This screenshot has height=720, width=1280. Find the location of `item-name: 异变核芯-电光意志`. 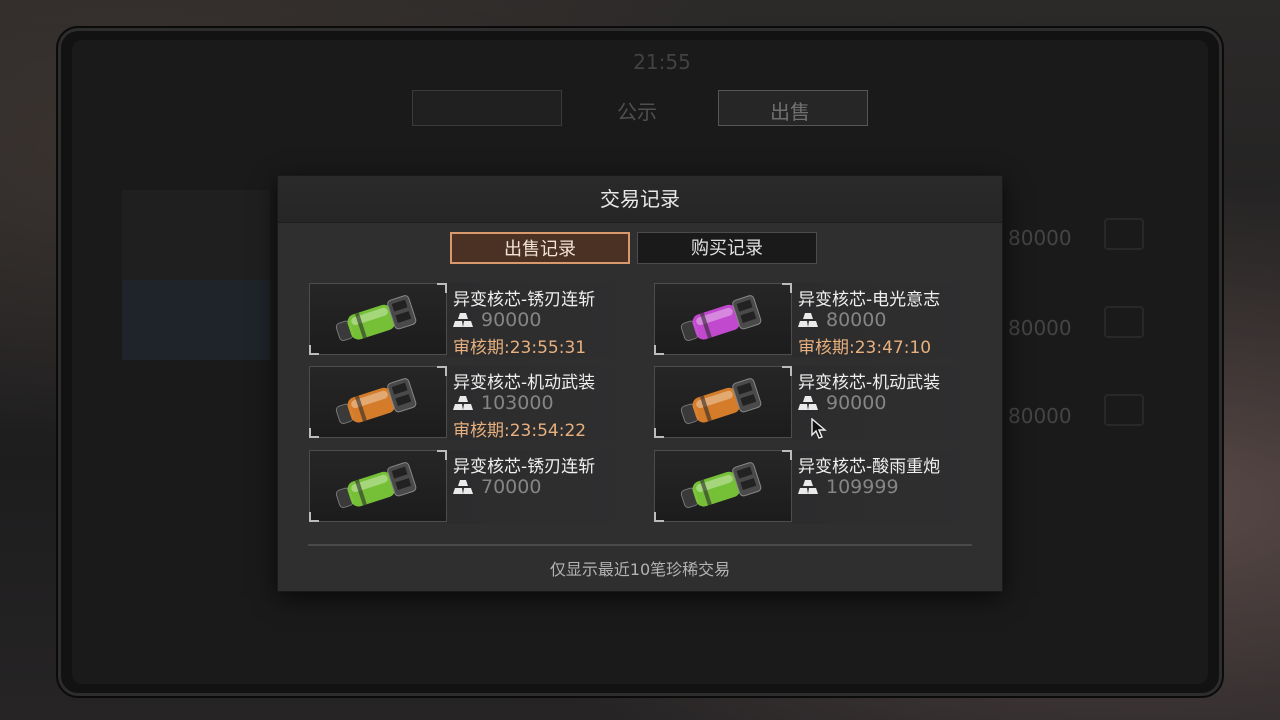

item-name: 异变核芯-电光意志 is located at coordinates (869, 300).